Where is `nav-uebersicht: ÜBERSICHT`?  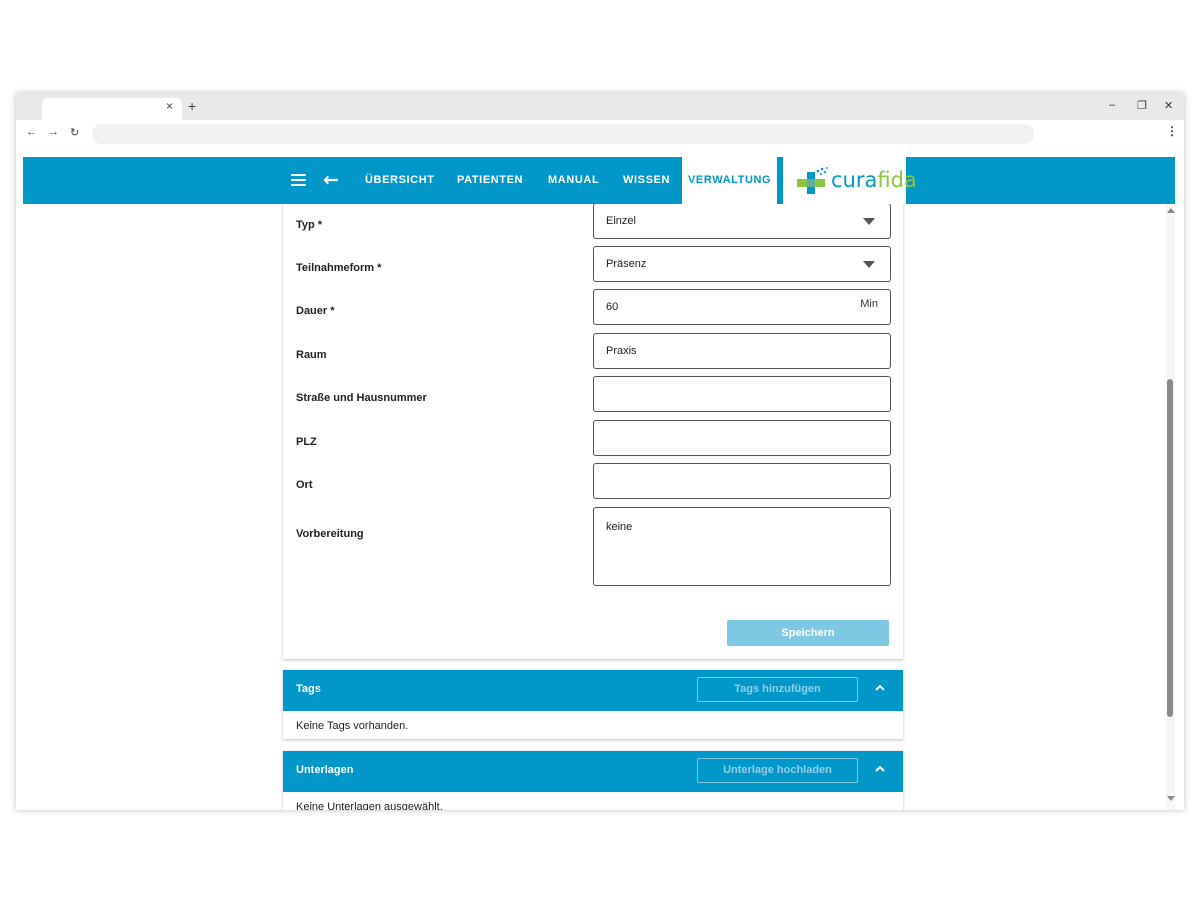
nav-uebersicht: ÜBERSICHT is located at coordinates (400, 180).